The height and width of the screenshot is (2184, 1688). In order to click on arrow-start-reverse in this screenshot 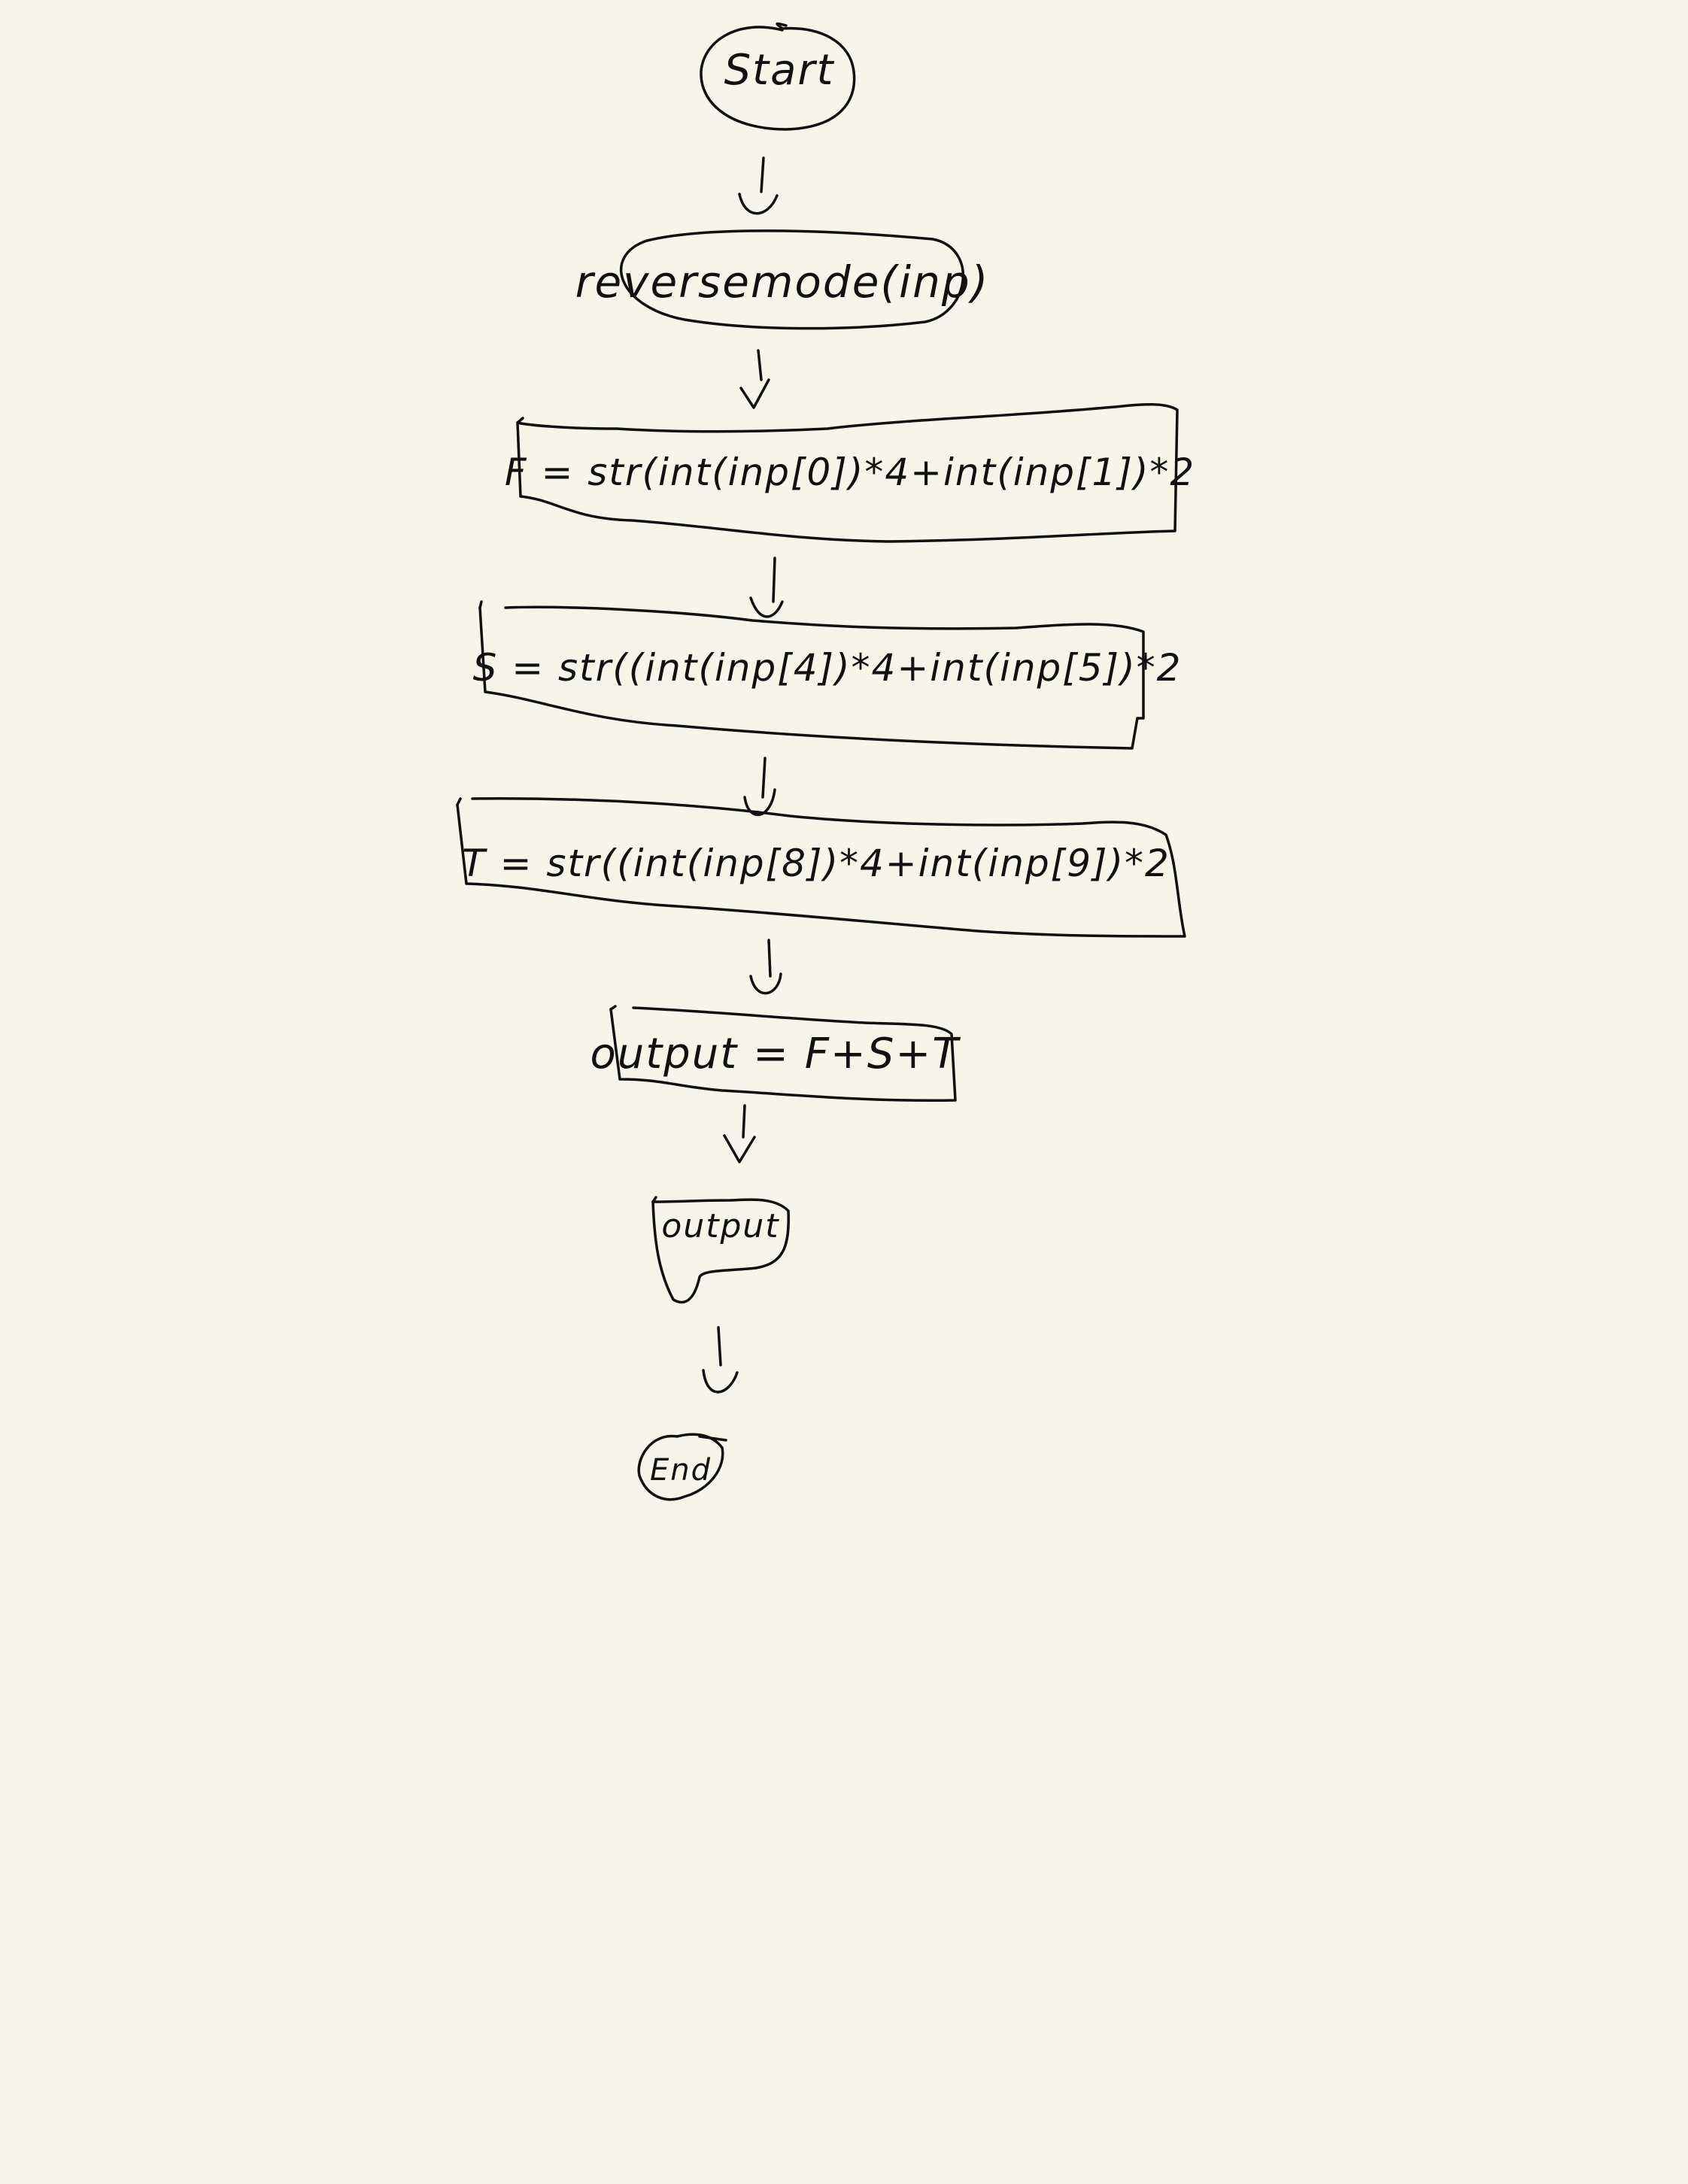, I will do `click(758, 185)`.